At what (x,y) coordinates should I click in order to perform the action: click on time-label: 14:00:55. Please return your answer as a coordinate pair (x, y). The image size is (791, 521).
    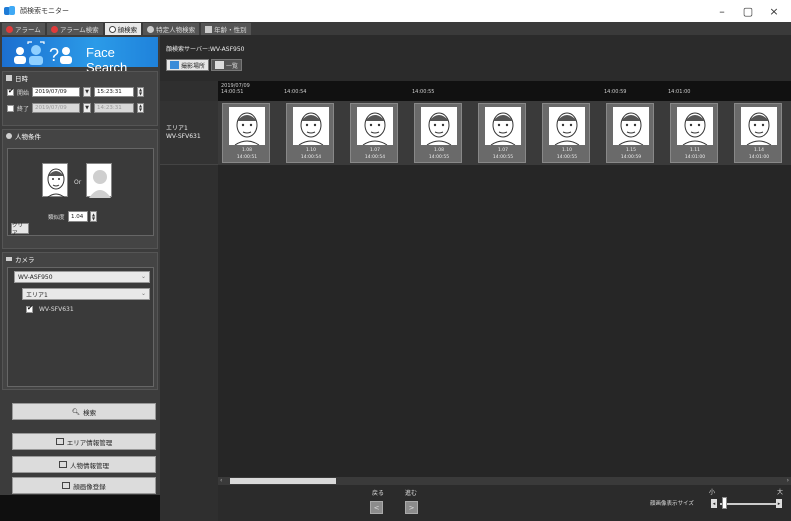
    Looking at the image, I should click on (423, 92).